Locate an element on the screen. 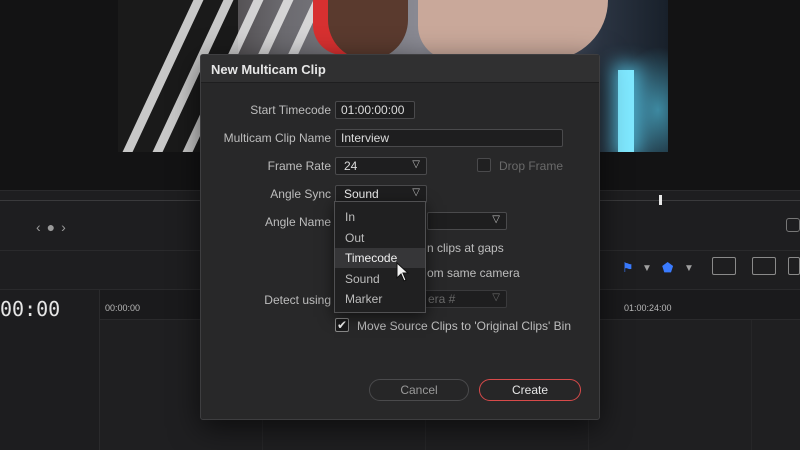 The height and width of the screenshot is (450, 800). zoom-full-icon is located at coordinates (724, 266).